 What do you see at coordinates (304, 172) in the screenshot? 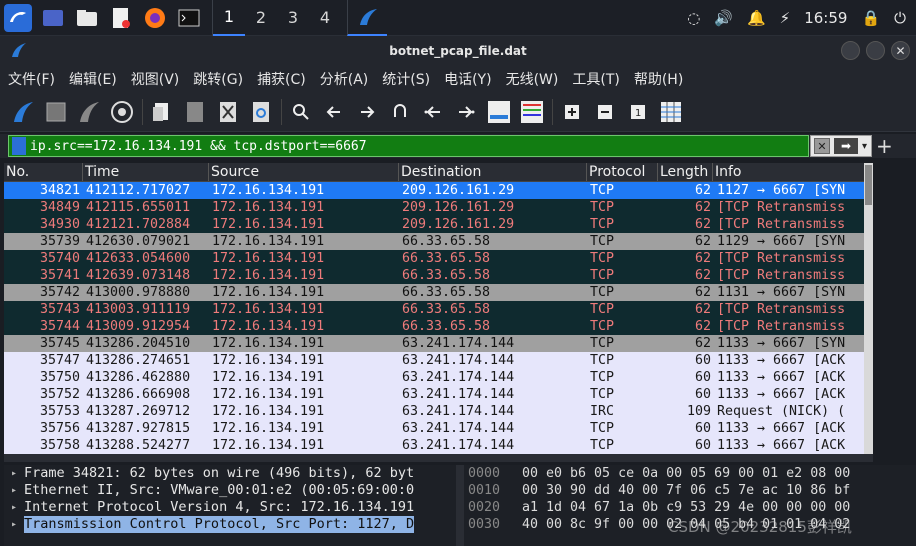
I see `column-source: Source` at bounding box center [304, 172].